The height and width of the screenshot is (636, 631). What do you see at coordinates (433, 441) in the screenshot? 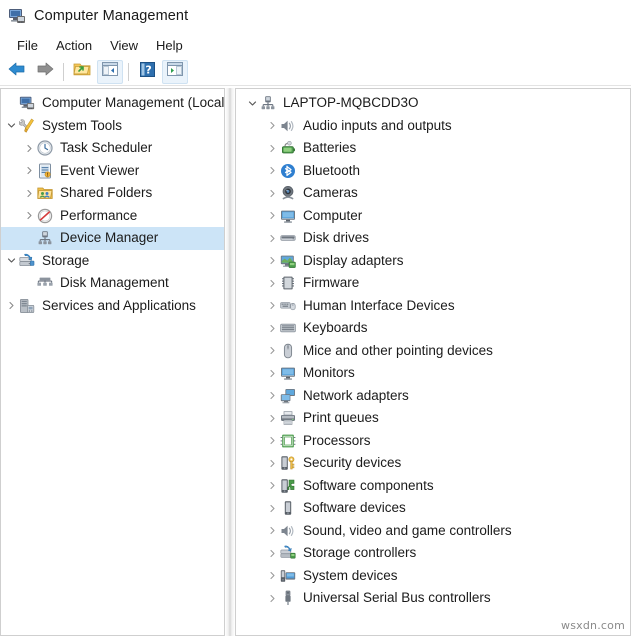
I see `device-node-processors: Processors` at bounding box center [433, 441].